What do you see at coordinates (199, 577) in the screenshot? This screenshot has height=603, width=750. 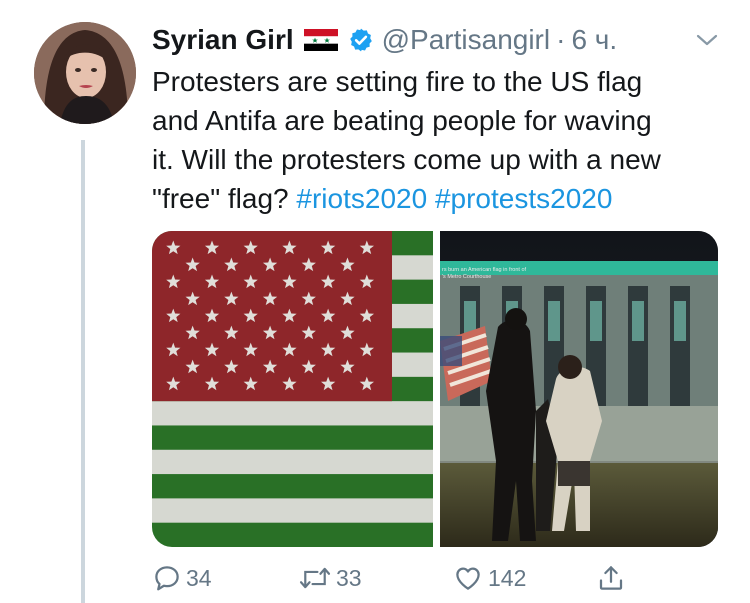 I see `reply-count: 34` at bounding box center [199, 577].